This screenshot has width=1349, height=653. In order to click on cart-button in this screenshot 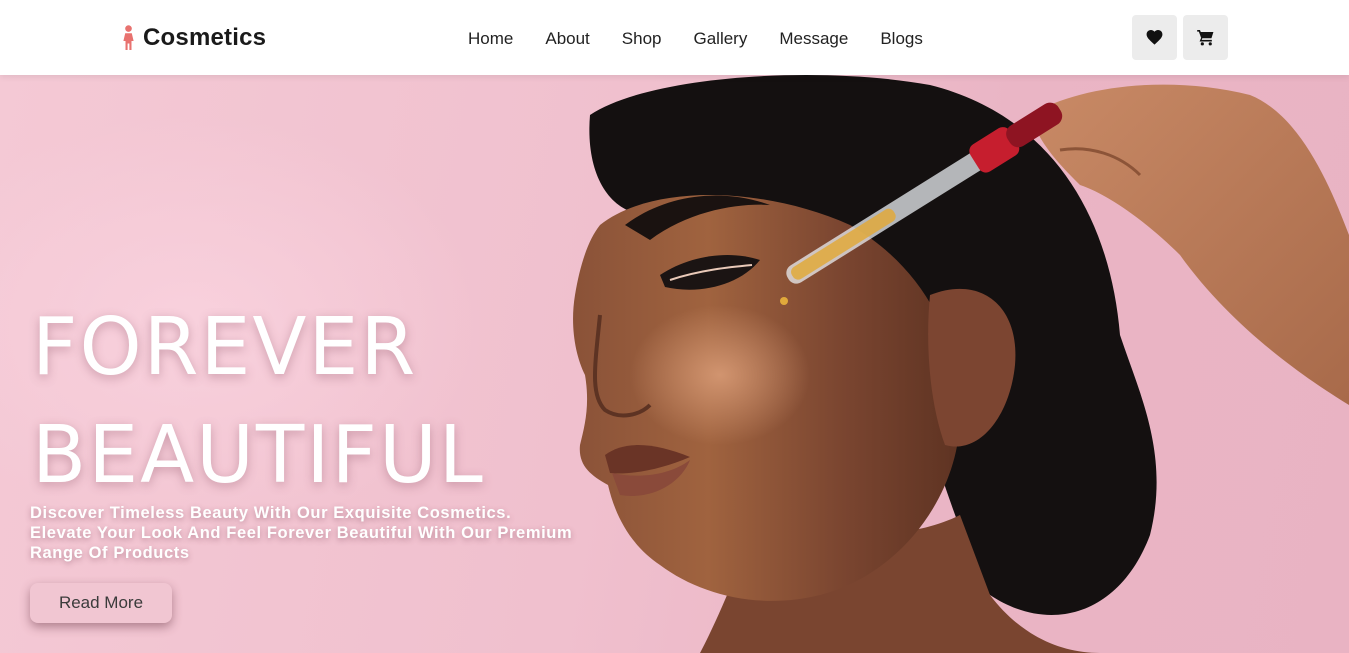, I will do `click(1205, 37)`.